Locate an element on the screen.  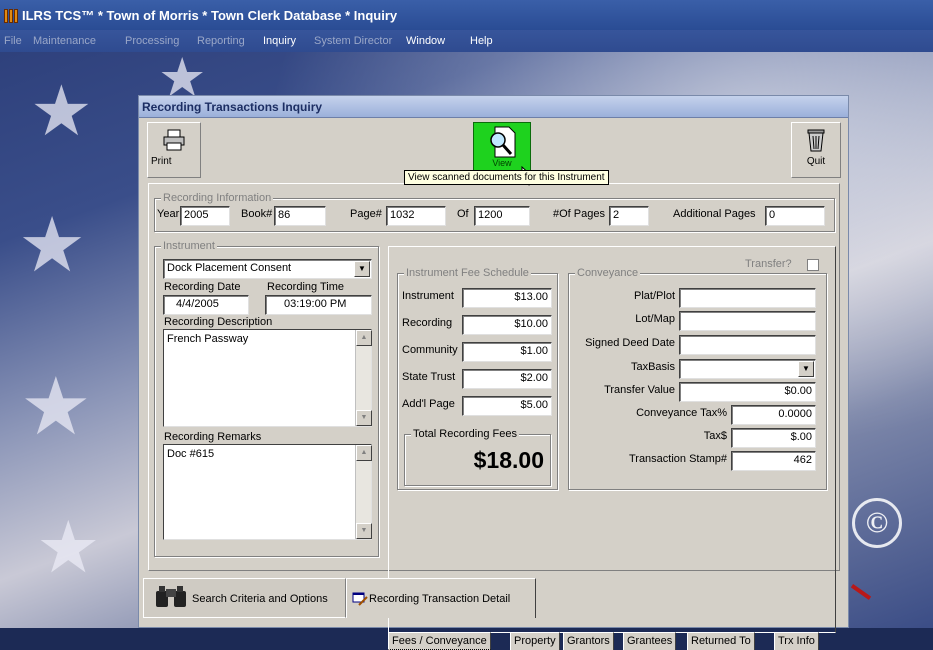
conveyance-label: Plat/Plot is located at coordinates (654, 296).